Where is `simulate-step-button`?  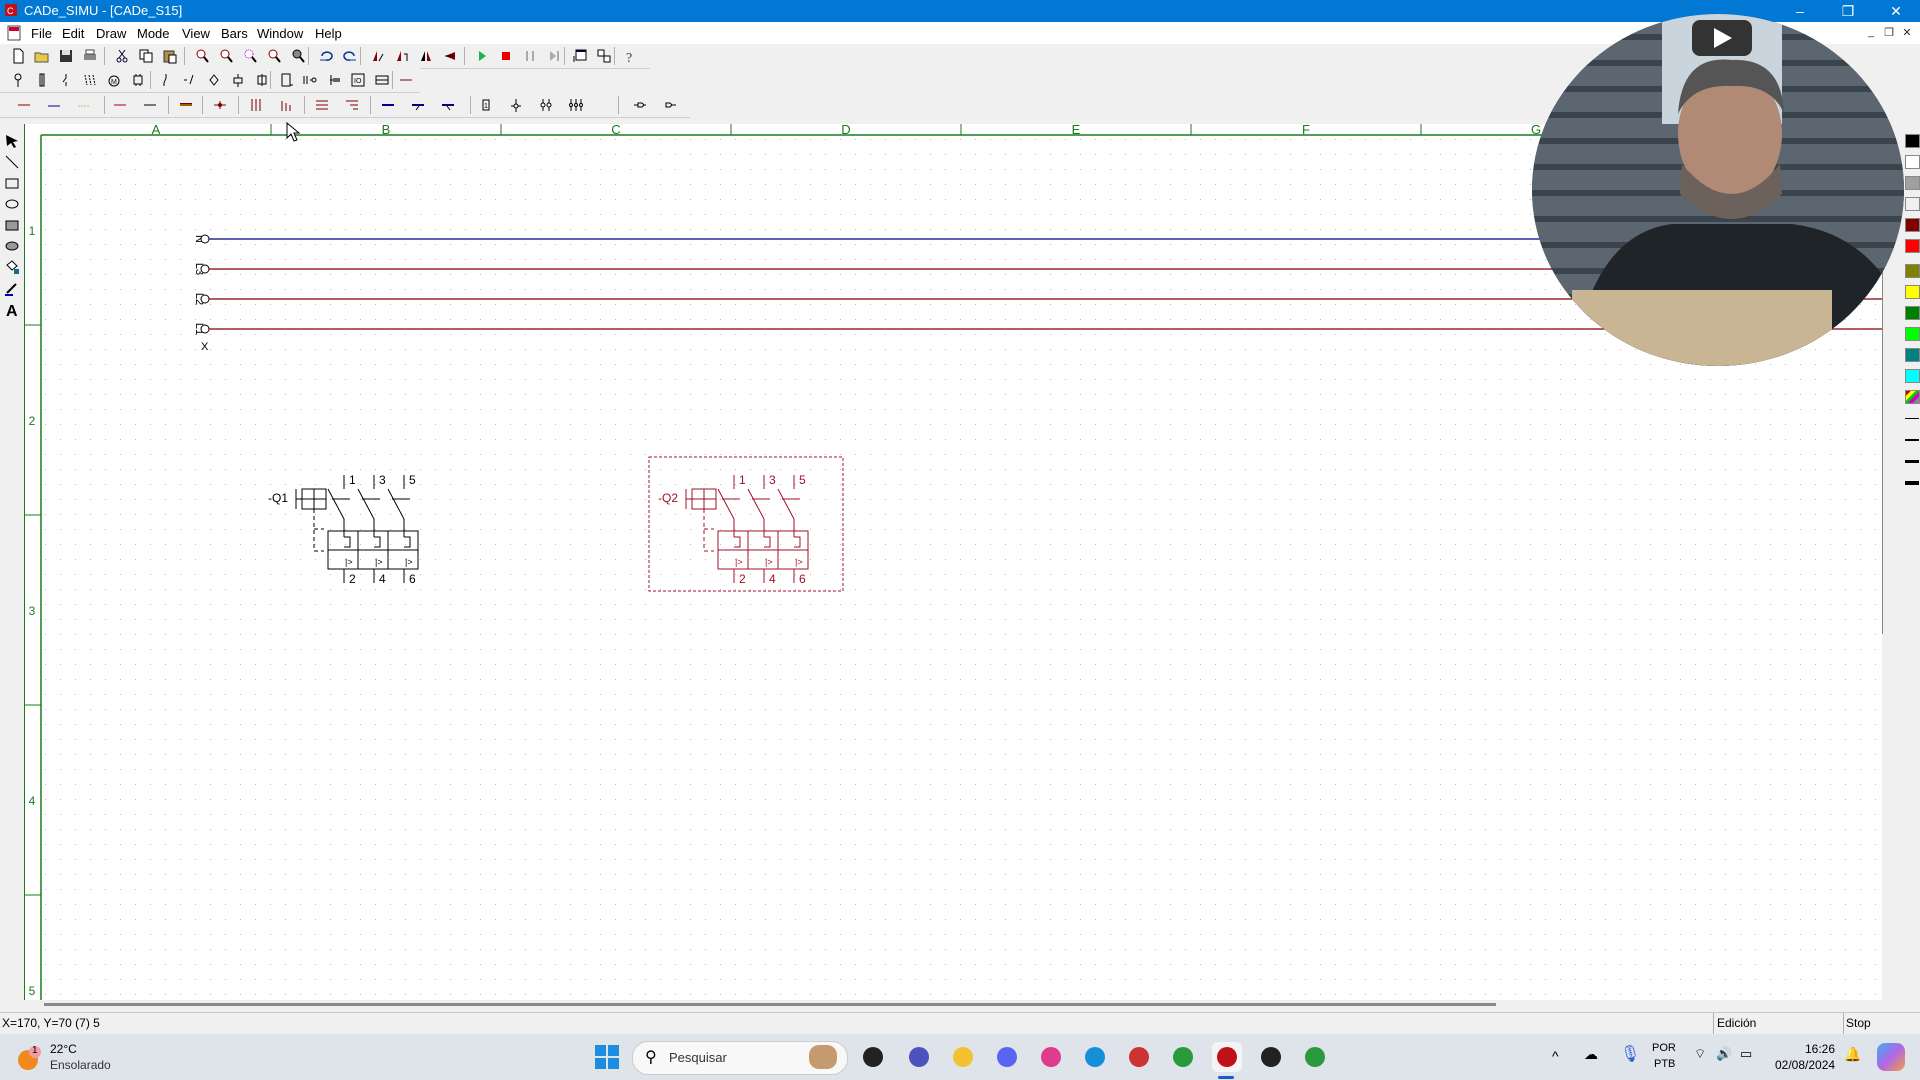 simulate-step-button is located at coordinates (554, 56).